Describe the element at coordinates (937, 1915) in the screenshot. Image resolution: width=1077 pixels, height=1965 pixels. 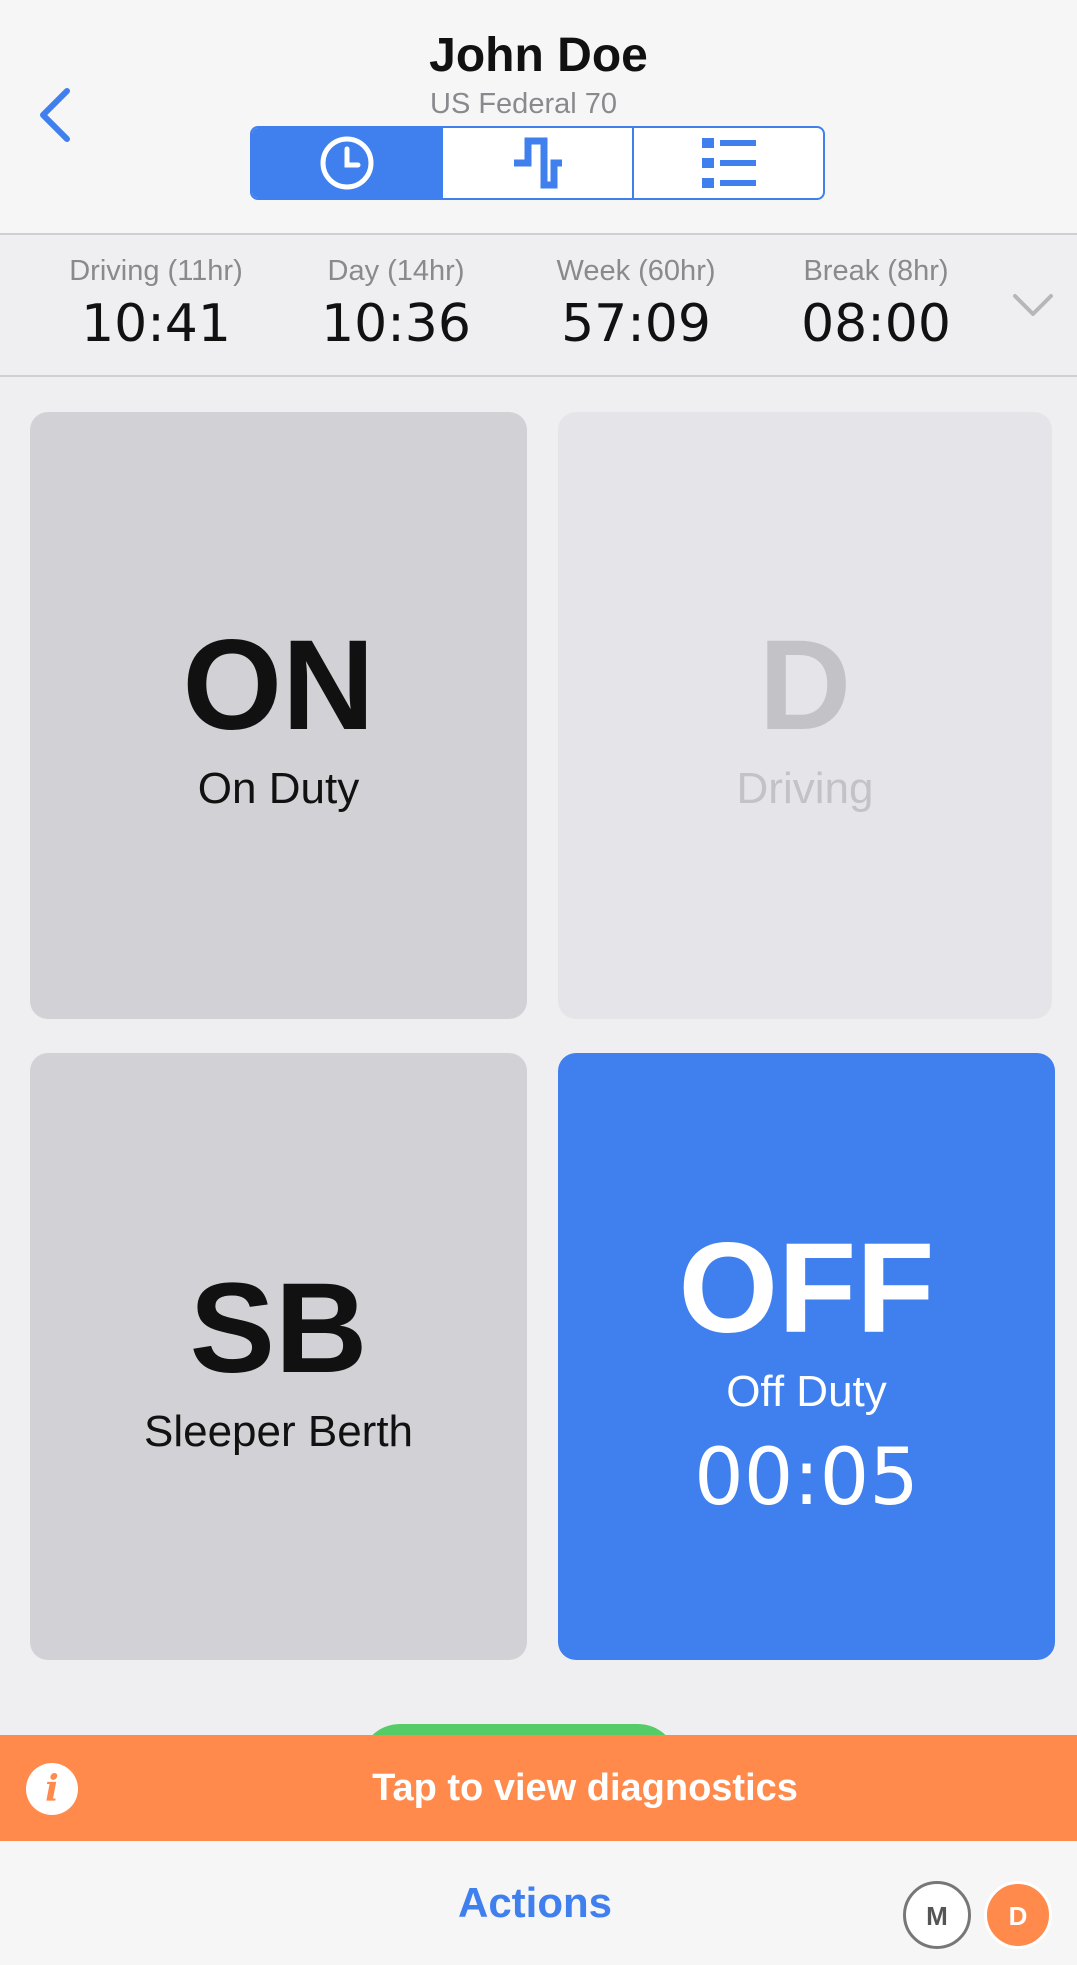
I see `malfunction-badge: M` at that location.